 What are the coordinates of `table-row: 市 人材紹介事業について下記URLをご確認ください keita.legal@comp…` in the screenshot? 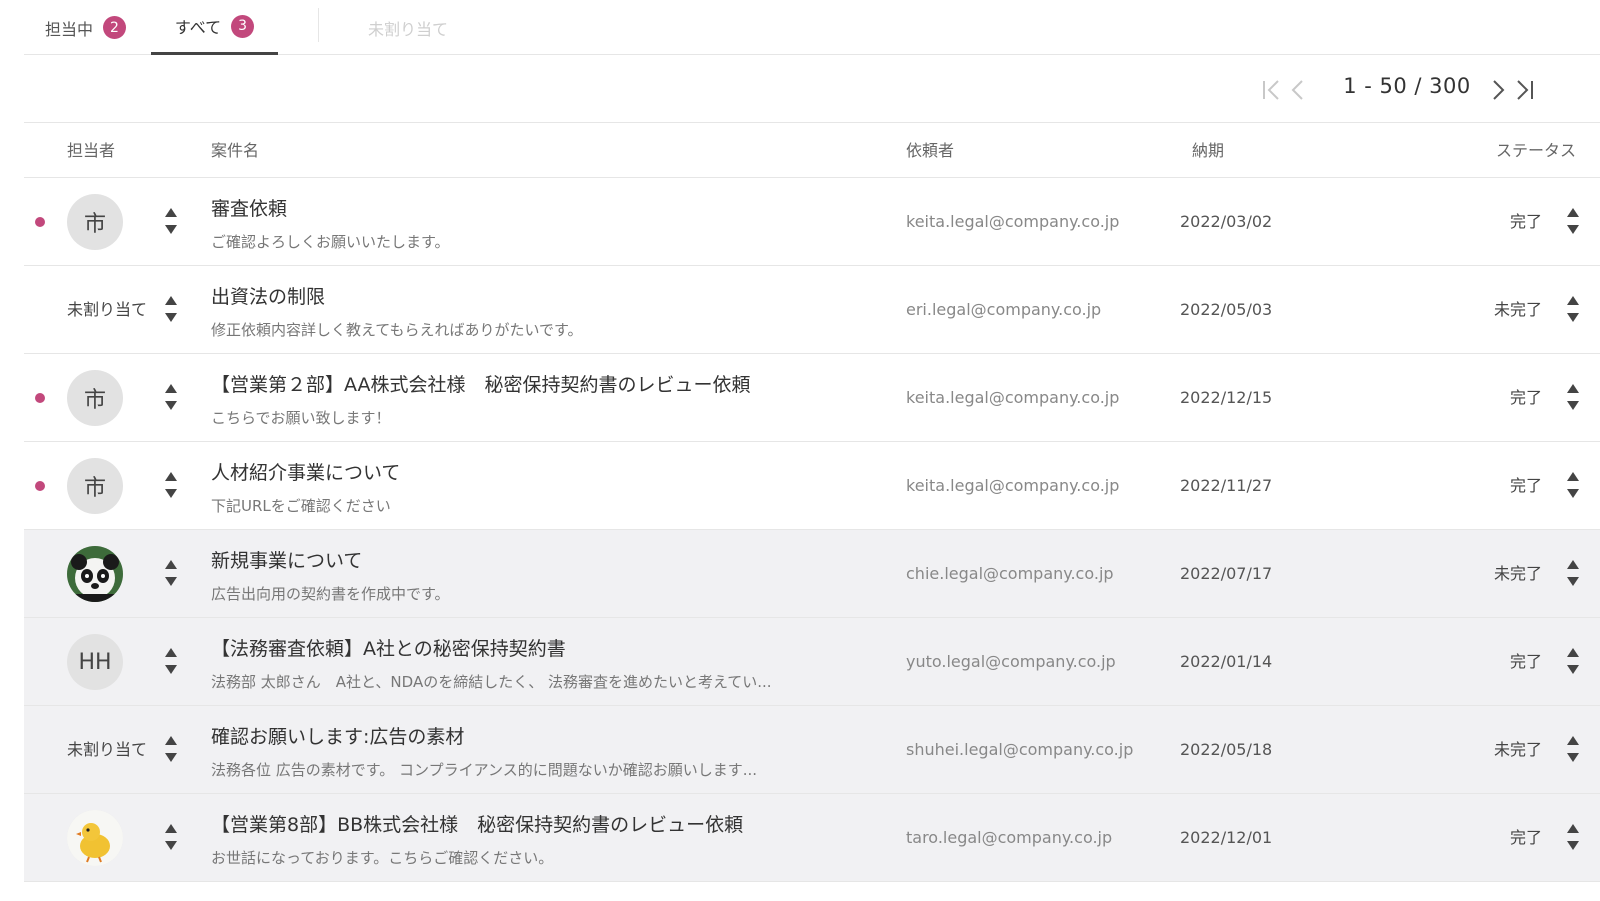 It's located at (812, 486).